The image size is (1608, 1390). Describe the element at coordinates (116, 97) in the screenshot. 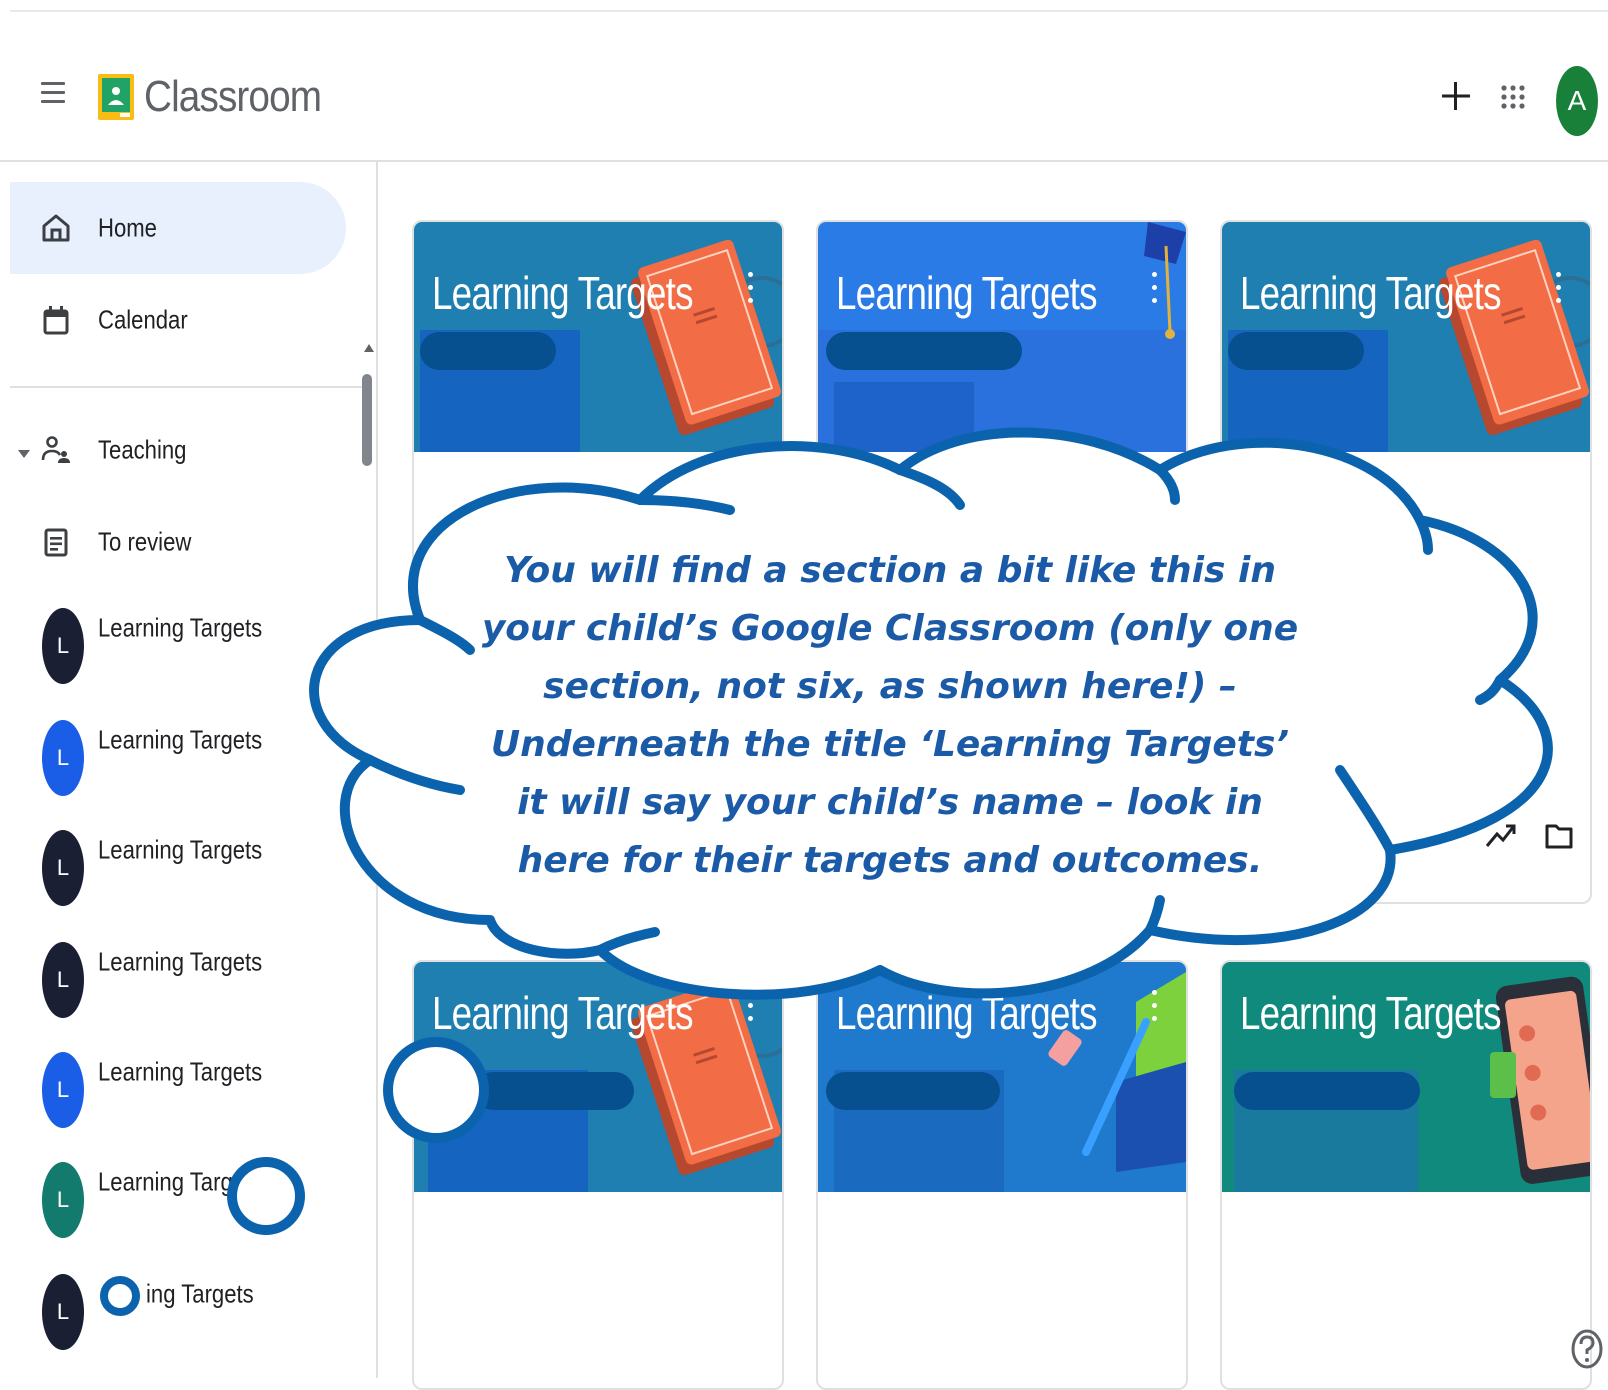

I see `classroom-logo-icon` at that location.